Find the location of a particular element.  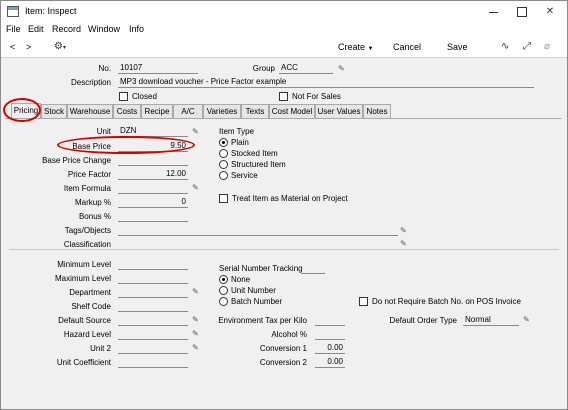

unit2-field is located at coordinates (153, 348).